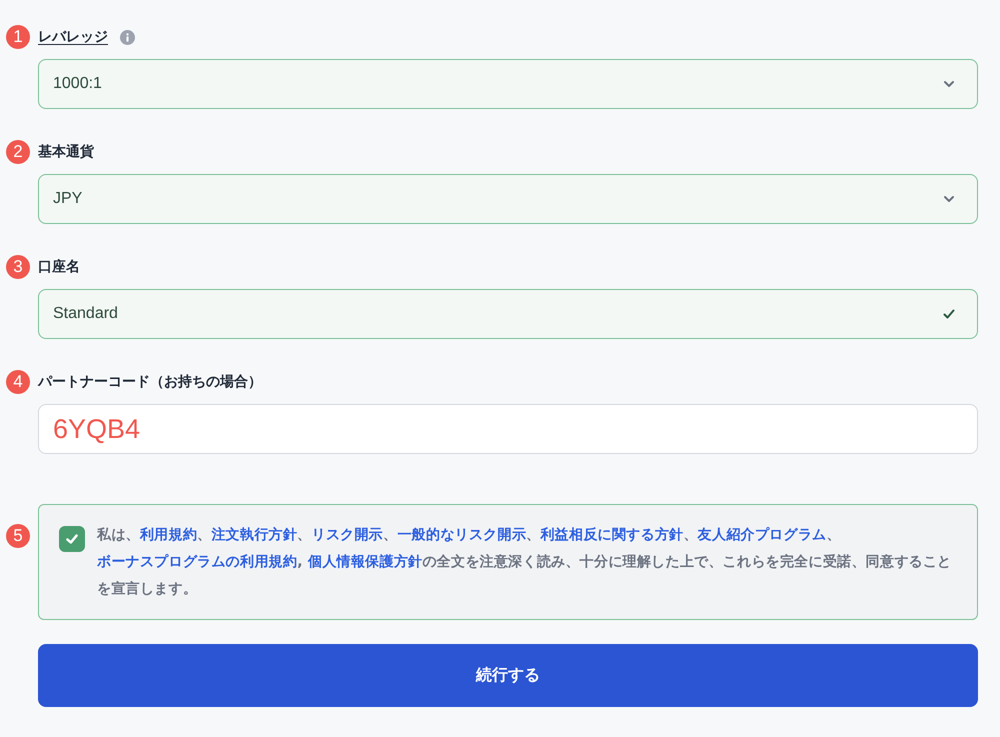 The image size is (1000, 737). What do you see at coordinates (365, 562) in the screenshot?
I see `policy-link: 個人情報保護方針` at bounding box center [365, 562].